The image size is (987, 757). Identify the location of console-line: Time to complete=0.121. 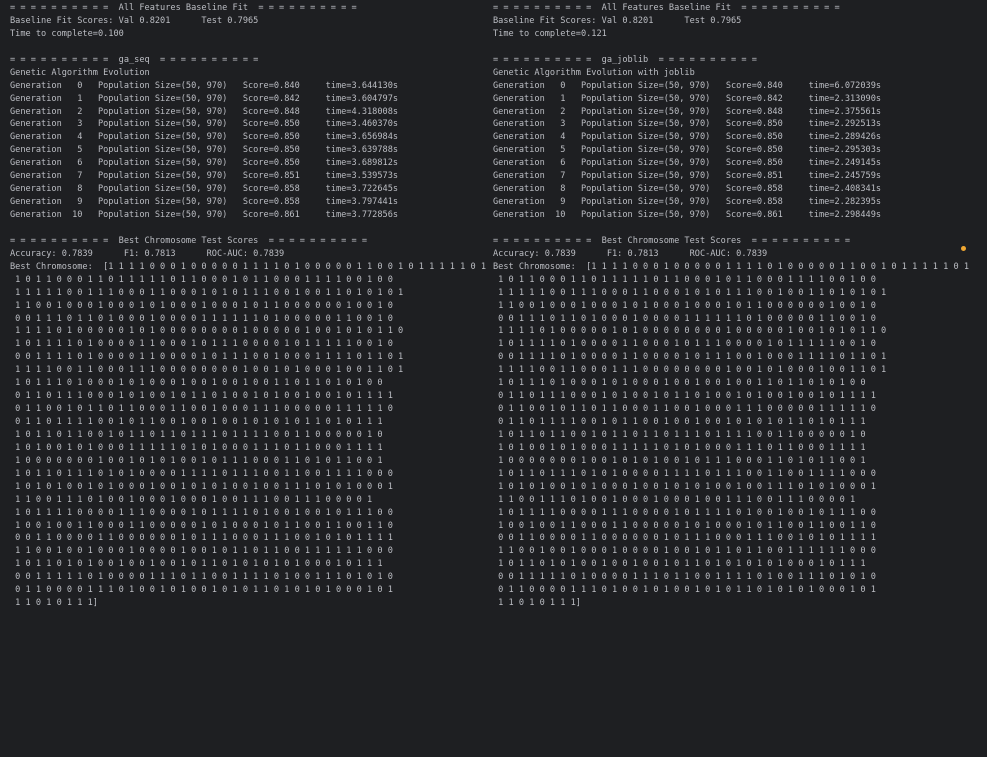
(550, 33).